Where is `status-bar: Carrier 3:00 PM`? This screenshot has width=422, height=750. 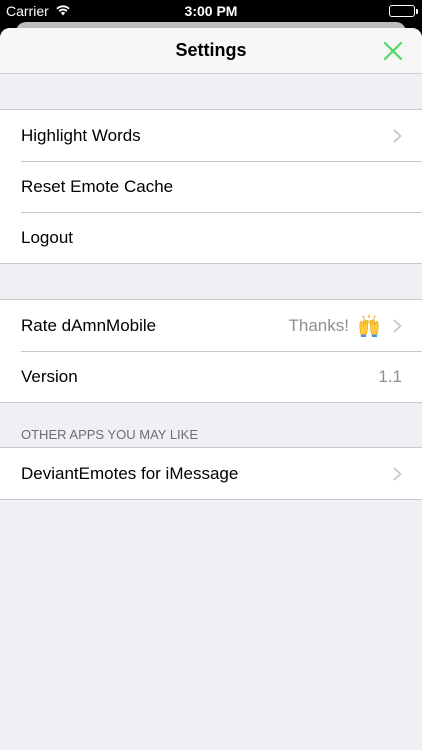
status-bar: Carrier 3:00 PM is located at coordinates (211, 11).